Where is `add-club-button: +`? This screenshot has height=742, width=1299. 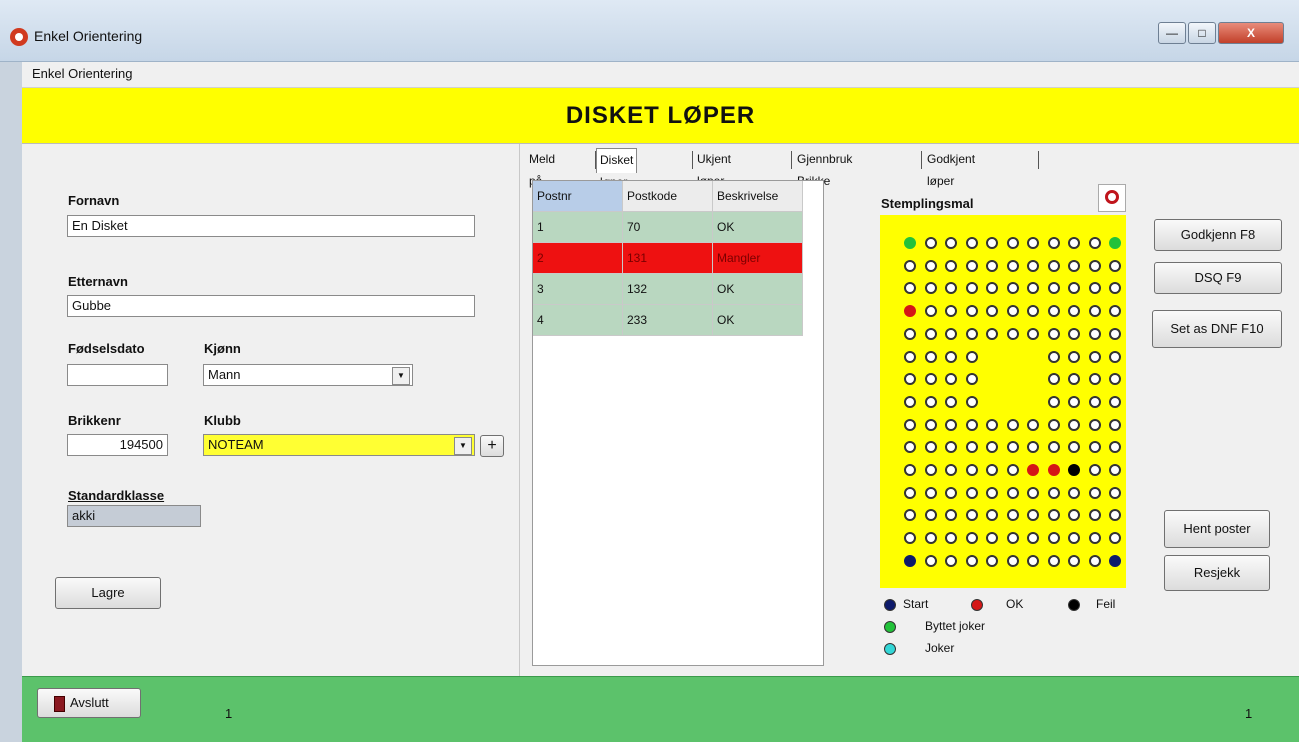
add-club-button: + is located at coordinates (492, 446).